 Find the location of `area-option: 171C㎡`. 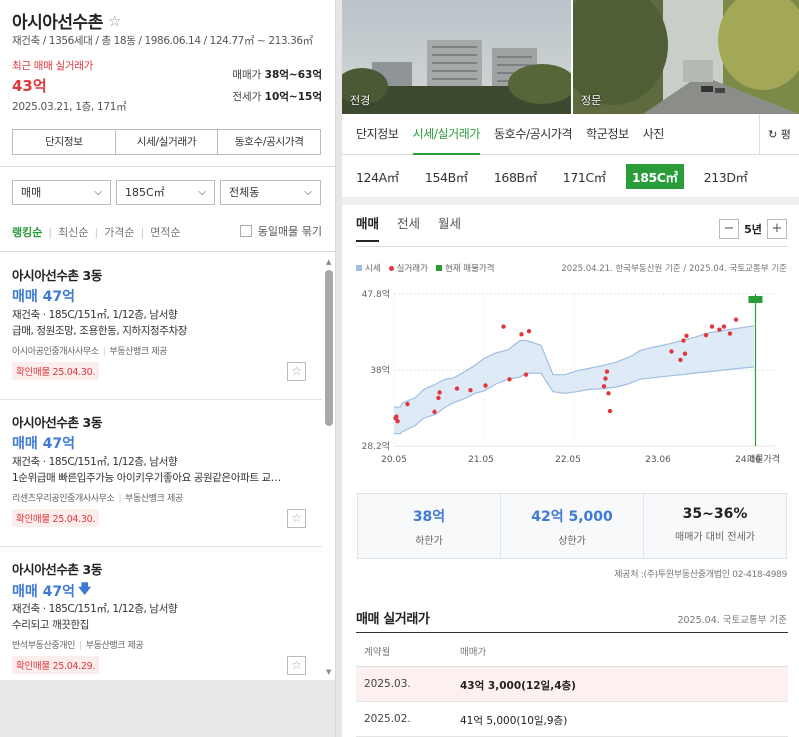

area-option: 171C㎡ is located at coordinates (584, 176).